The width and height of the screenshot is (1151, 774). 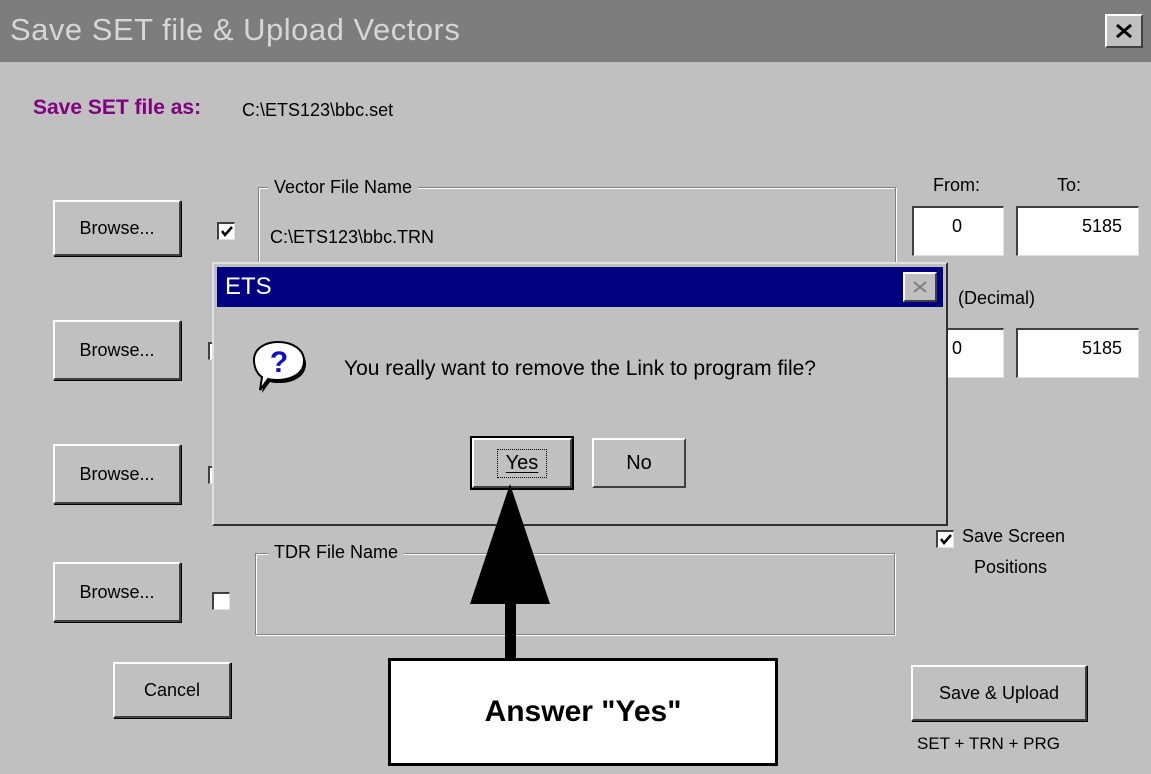 I want to click on save-upload-caption: SET + TRN + PRG, so click(x=988, y=743).